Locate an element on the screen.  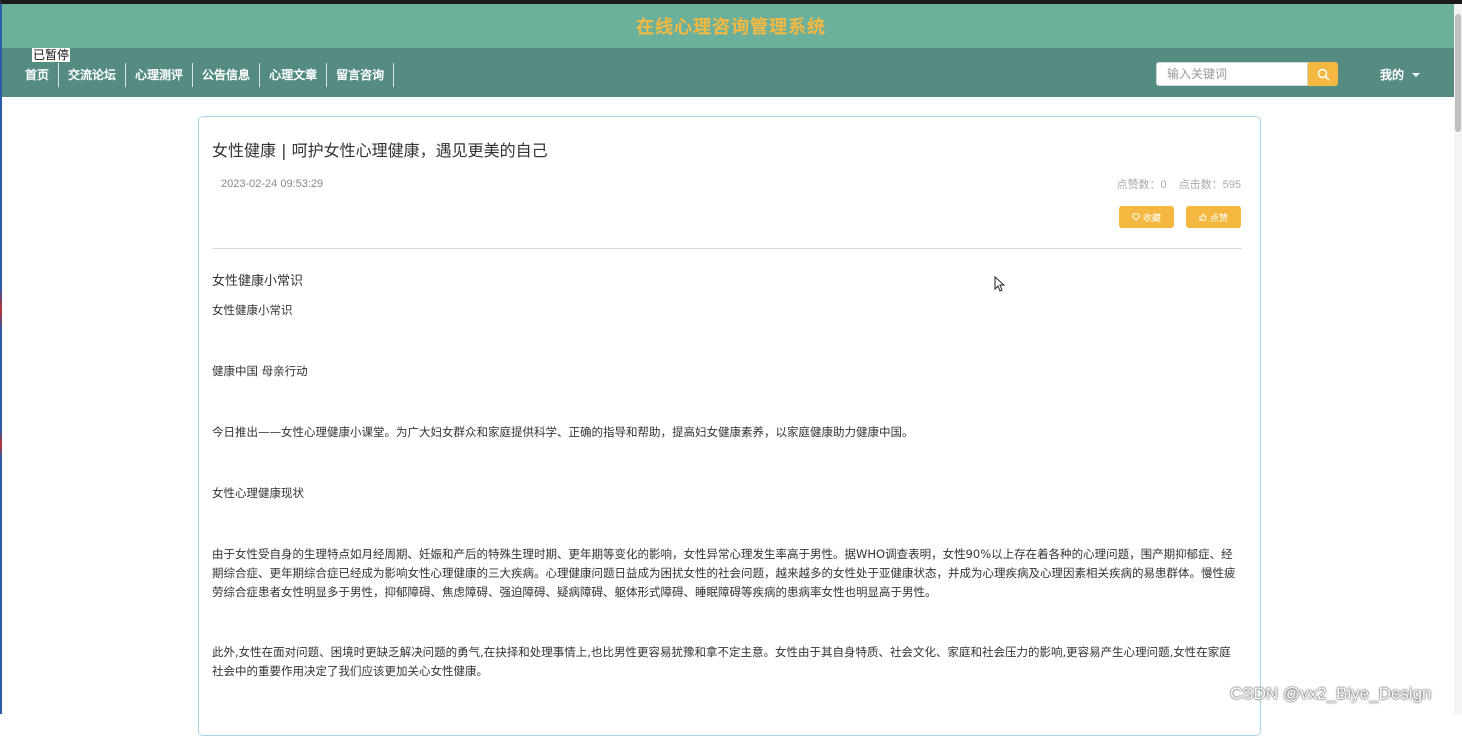
site-header: 在线心理咨询管理系统 is located at coordinates (731, 26).